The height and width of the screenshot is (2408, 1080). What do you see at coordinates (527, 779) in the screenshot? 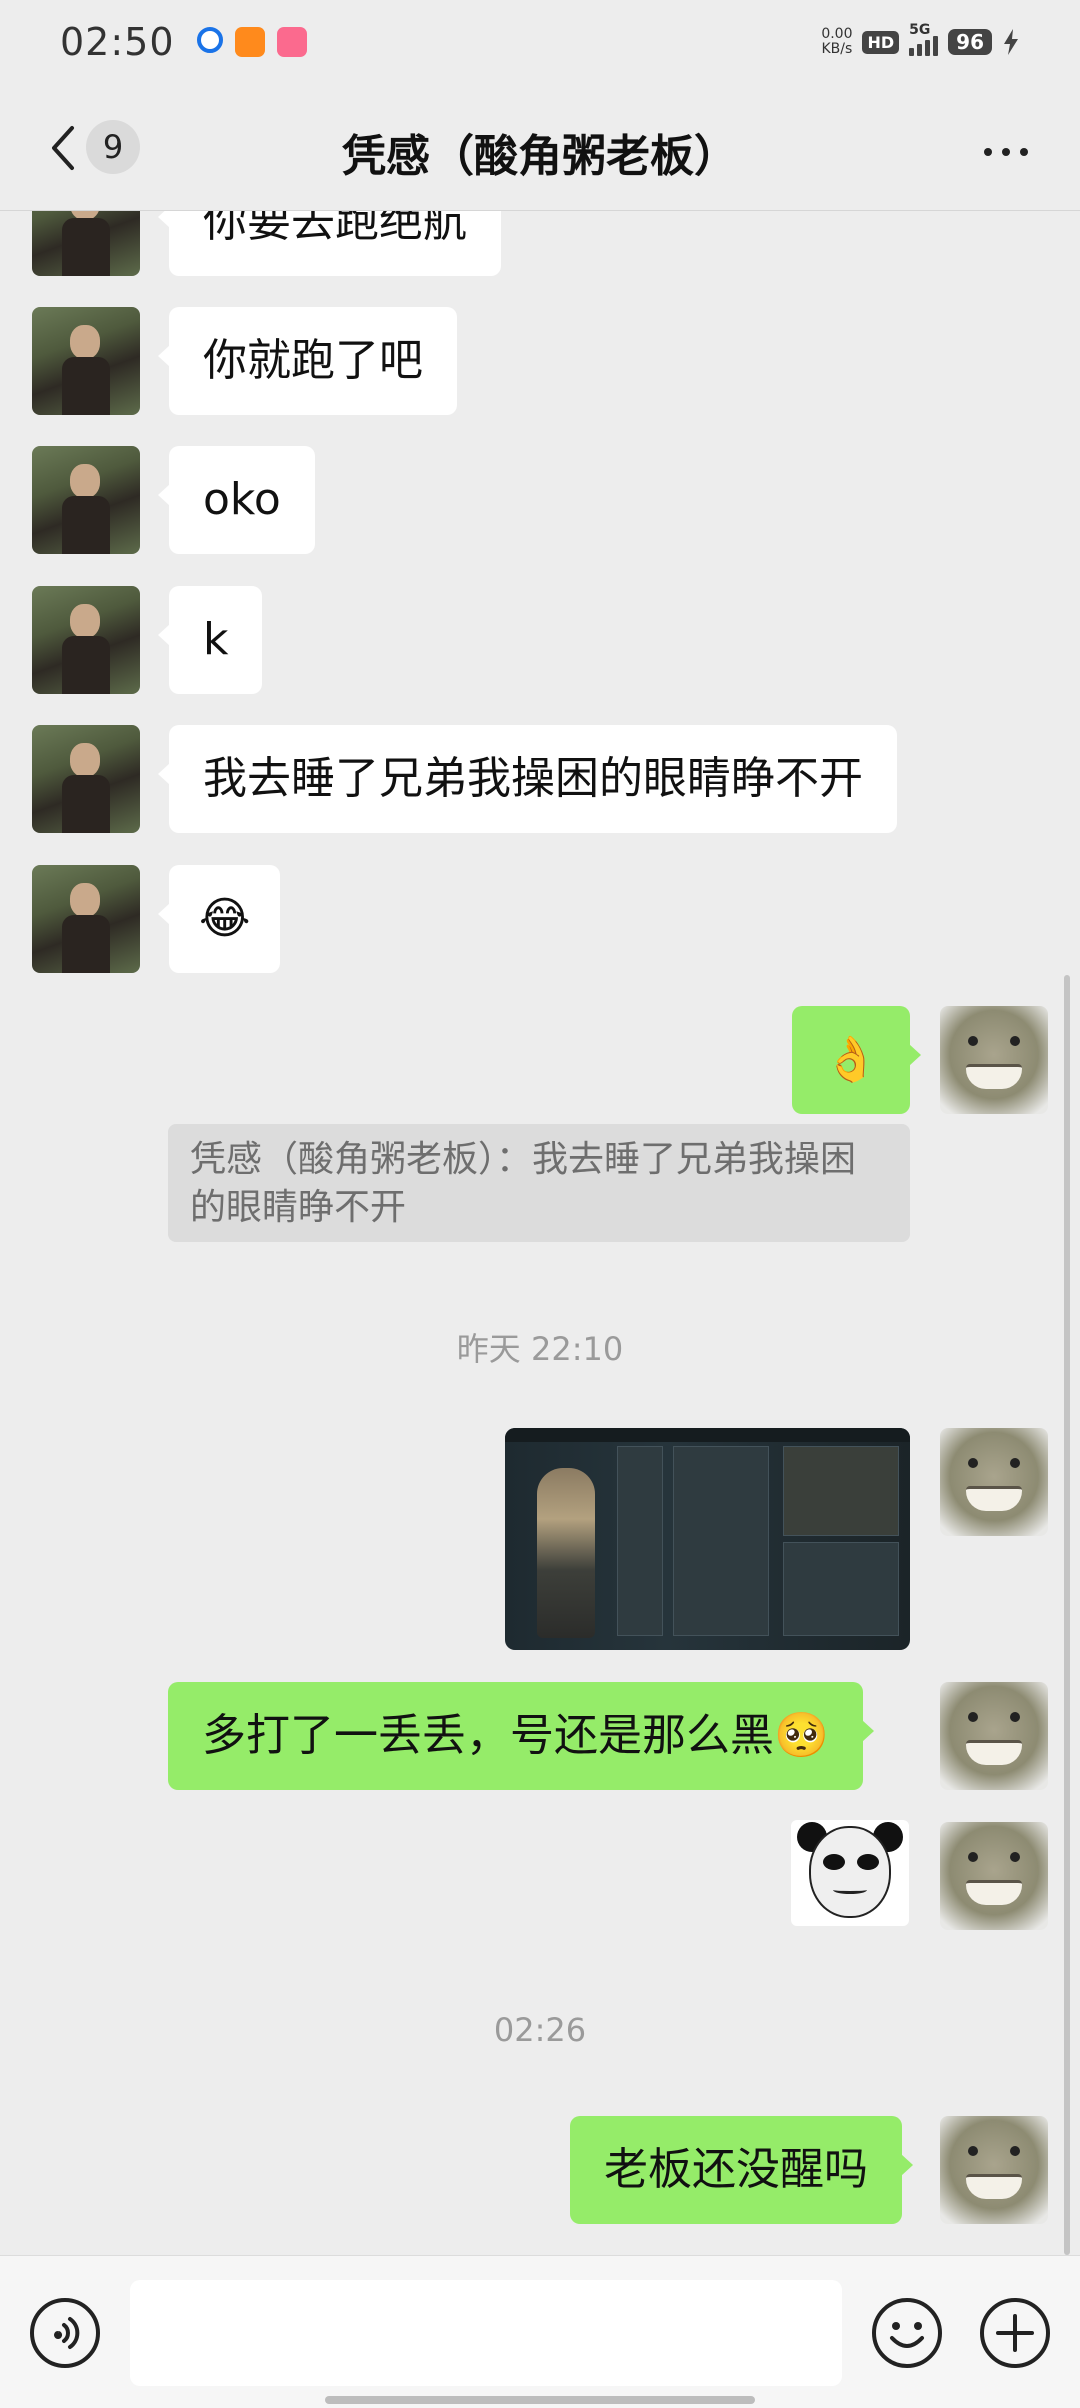
I see `message-bubble-incoming: 我去睡了兄弟我操困的眼睛睁不开` at bounding box center [527, 779].